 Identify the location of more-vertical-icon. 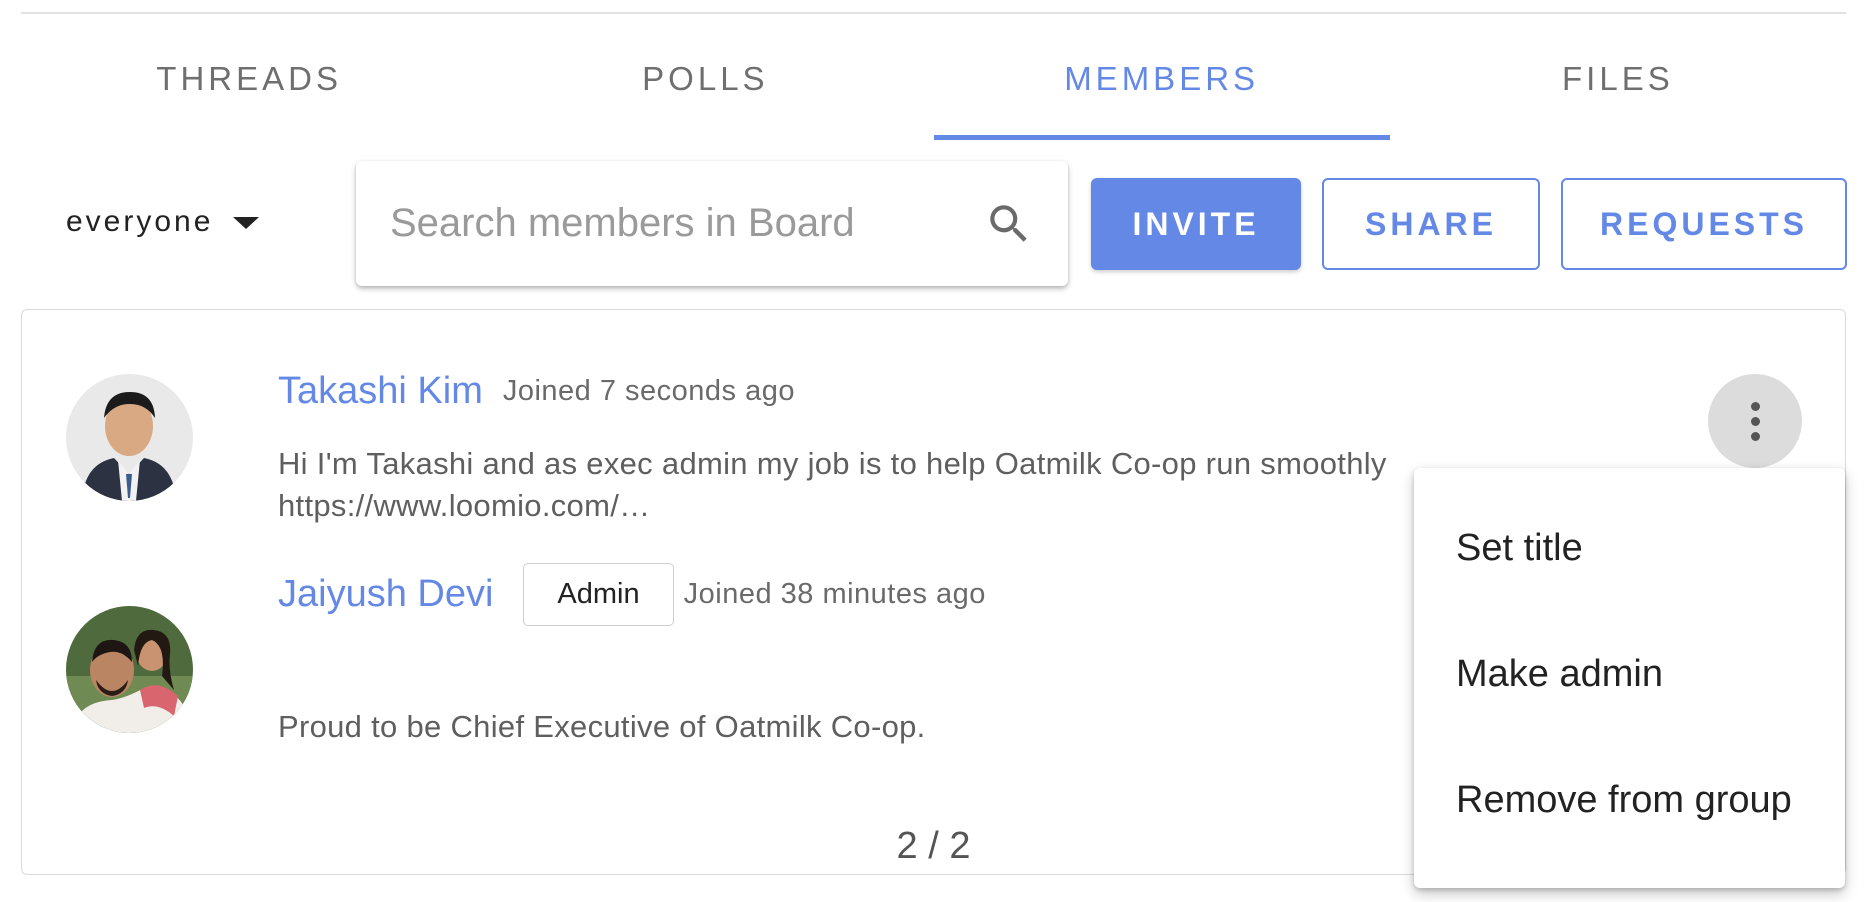
(1755, 406).